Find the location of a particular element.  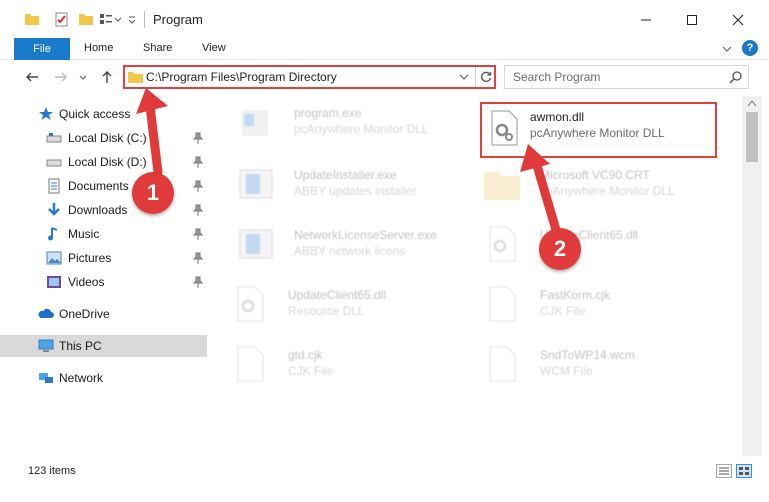

sidebar-item-label: This PC is located at coordinates (80, 346).